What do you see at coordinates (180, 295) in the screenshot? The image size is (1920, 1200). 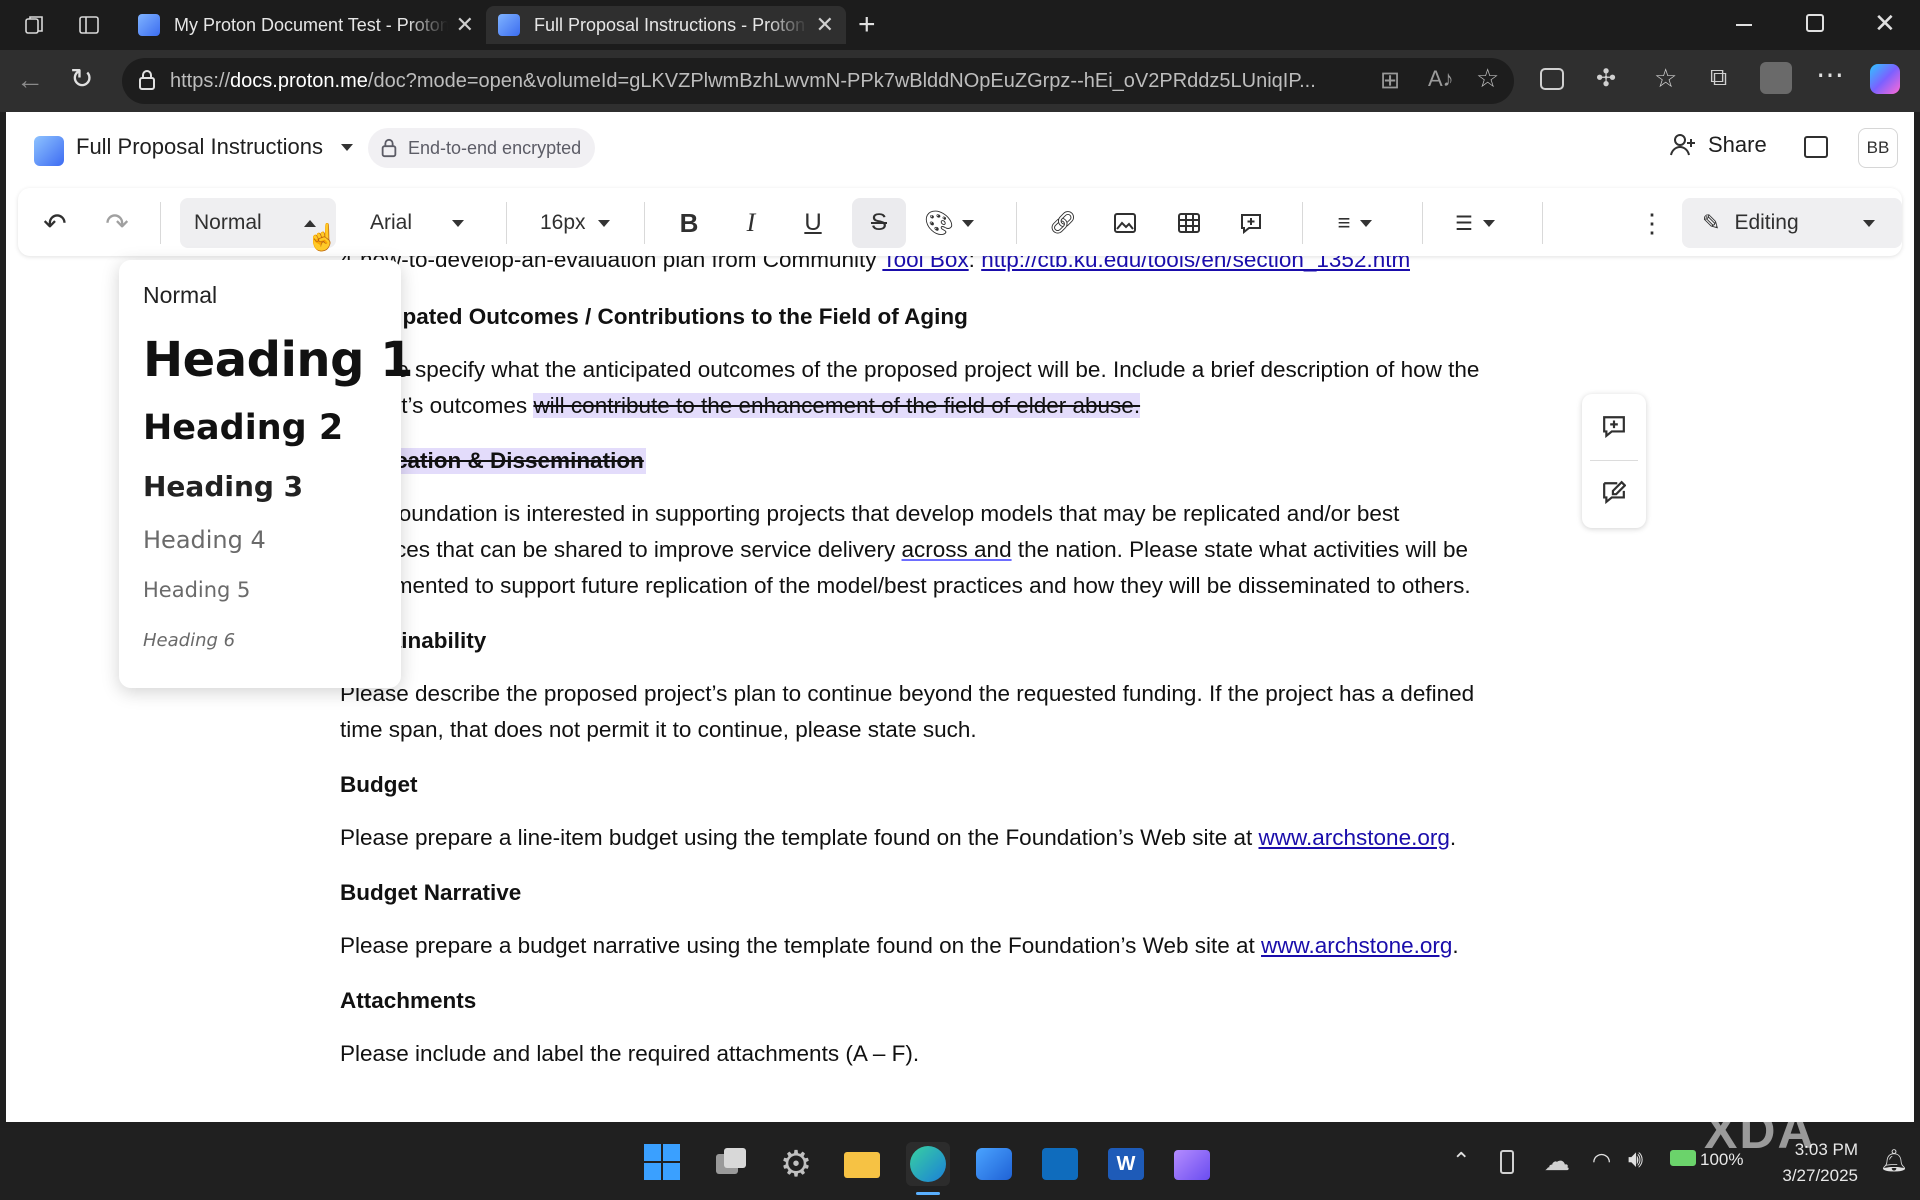 I see `style-option-normal: Normal` at bounding box center [180, 295].